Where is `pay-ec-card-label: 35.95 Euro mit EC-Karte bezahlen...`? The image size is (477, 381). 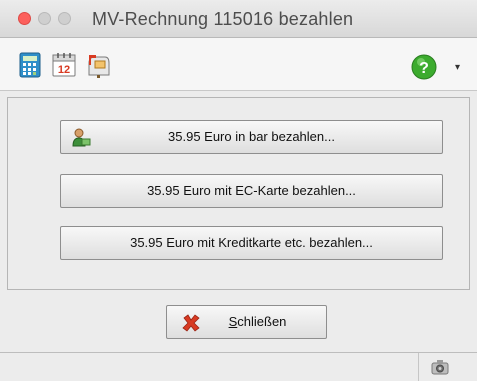 pay-ec-card-label: 35.95 Euro mit EC-Karte bezahlen... is located at coordinates (251, 190).